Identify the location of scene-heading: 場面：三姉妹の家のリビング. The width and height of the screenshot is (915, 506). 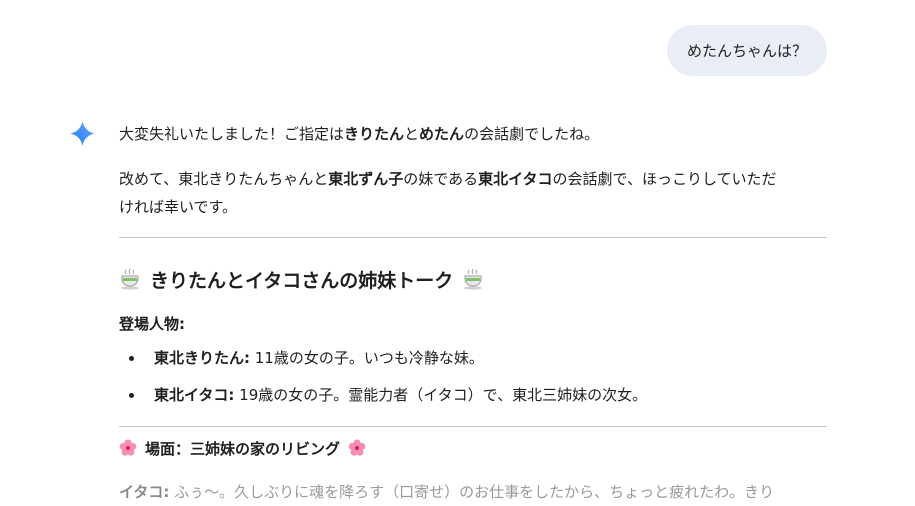
(242, 448).